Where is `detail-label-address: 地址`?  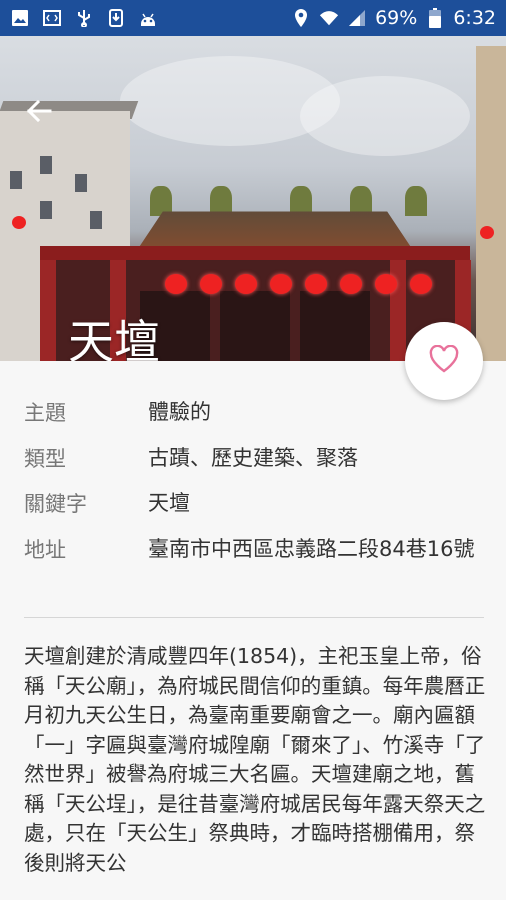 detail-label-address: 地址 is located at coordinates (45, 550).